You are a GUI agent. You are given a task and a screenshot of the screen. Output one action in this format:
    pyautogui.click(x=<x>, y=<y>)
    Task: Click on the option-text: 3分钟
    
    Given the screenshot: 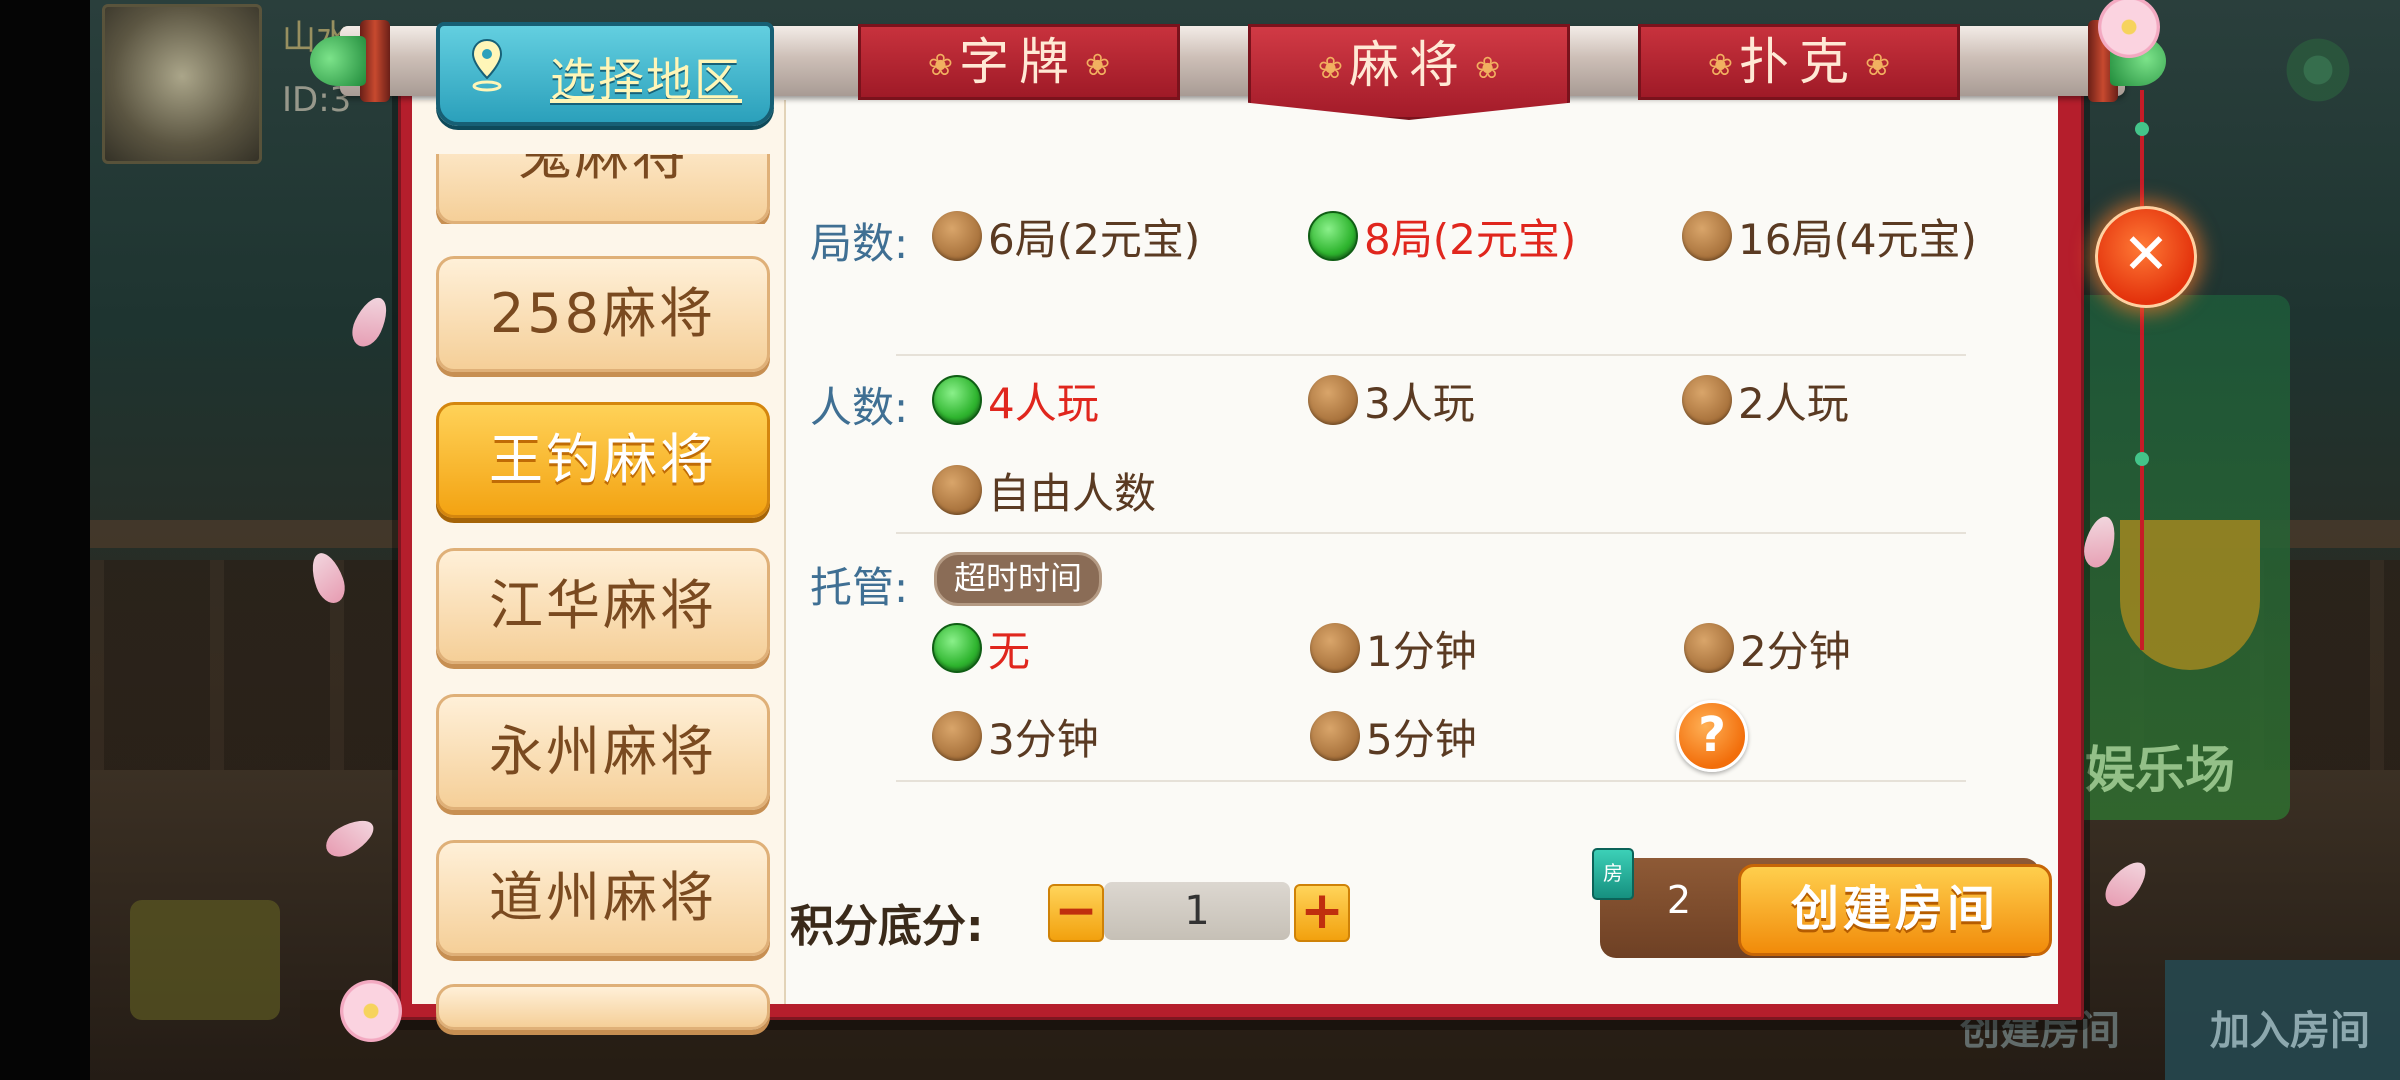 What is the action you would take?
    pyautogui.click(x=1043, y=739)
    